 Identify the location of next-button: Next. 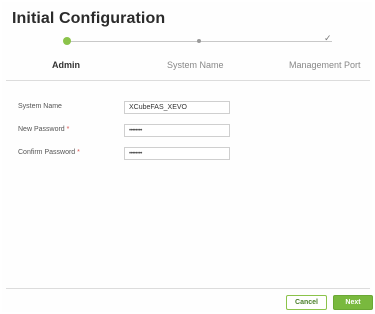
(353, 302).